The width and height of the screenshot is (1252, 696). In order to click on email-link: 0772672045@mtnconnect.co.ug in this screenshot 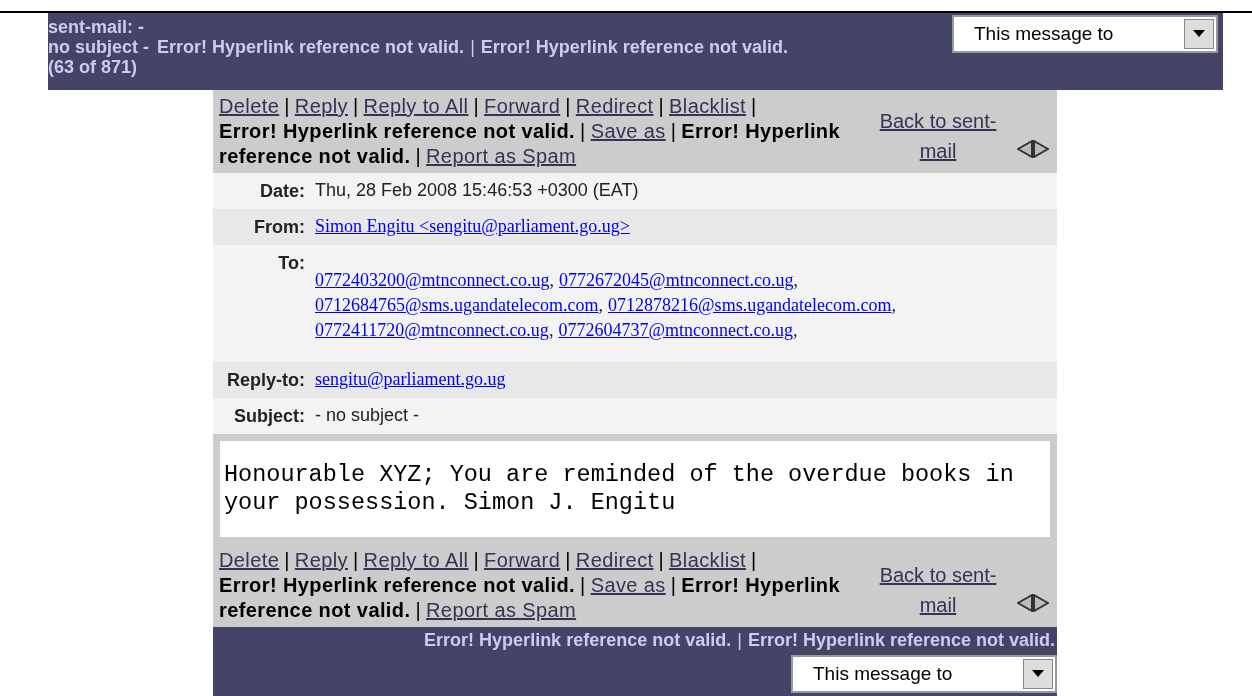, I will do `click(676, 280)`.